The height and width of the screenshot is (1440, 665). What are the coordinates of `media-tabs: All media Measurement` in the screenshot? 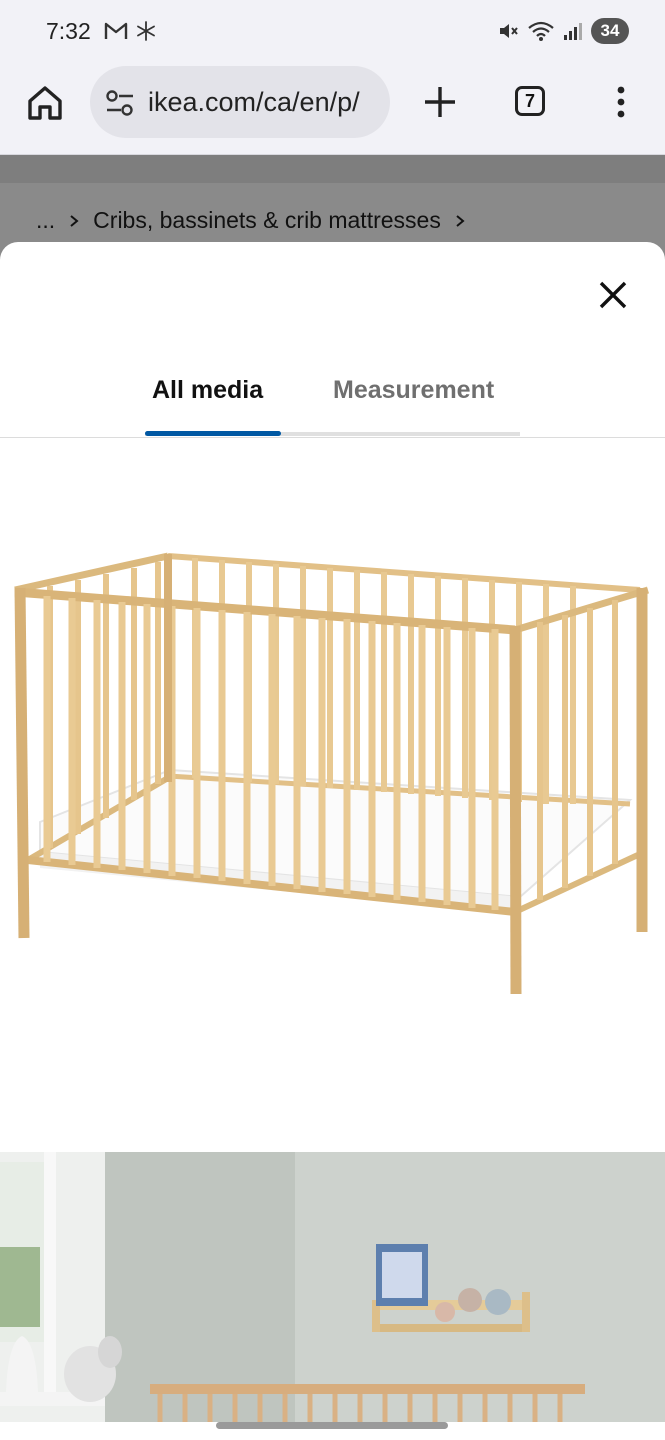 It's located at (332, 396).